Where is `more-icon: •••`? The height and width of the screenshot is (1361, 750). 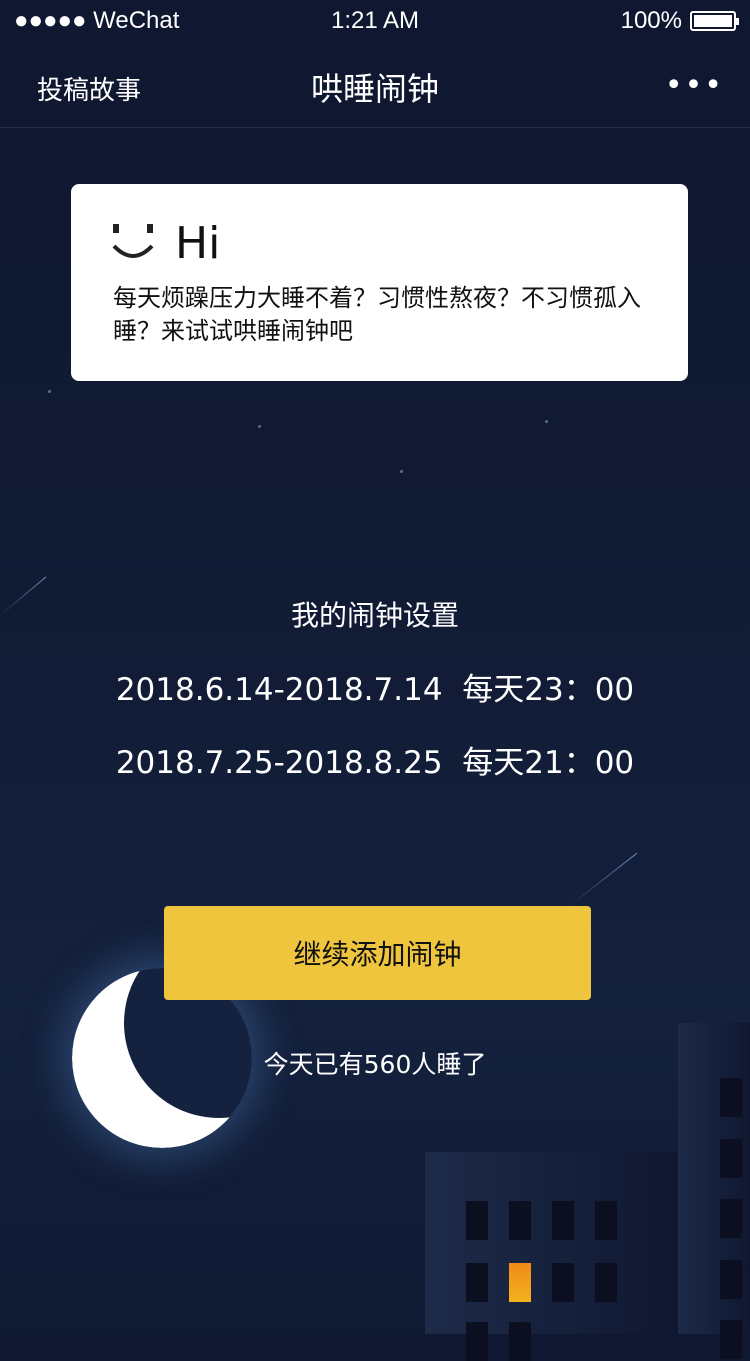 more-icon: ••• is located at coordinates (694, 85).